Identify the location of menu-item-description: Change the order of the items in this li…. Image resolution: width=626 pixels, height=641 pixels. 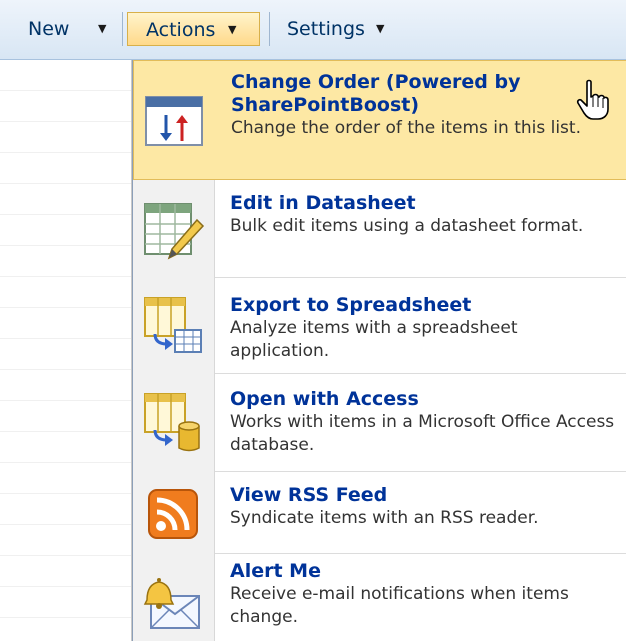
(406, 128).